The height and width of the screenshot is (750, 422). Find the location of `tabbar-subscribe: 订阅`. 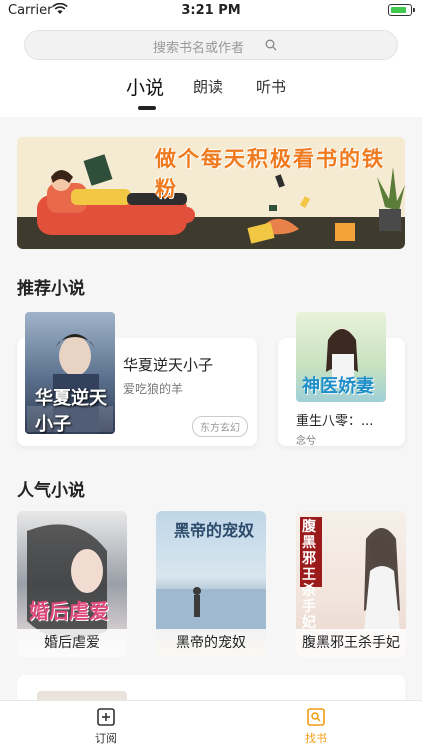

tabbar-subscribe: 订阅 is located at coordinates (106, 726).